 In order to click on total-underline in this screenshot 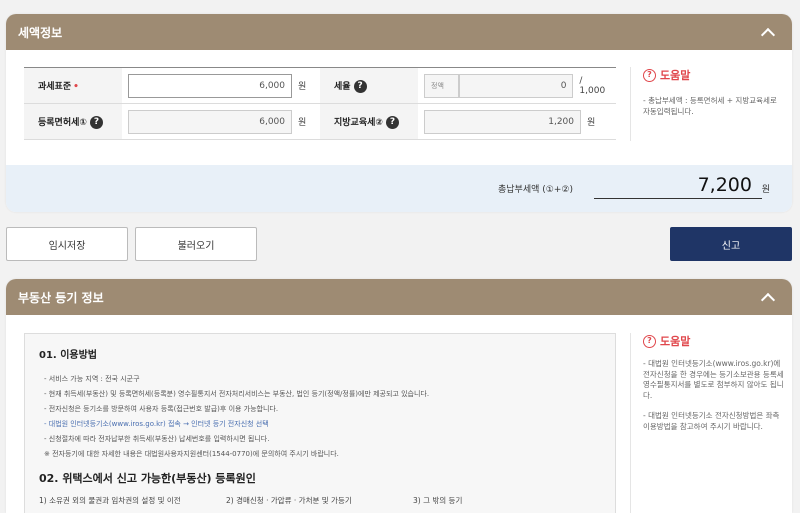, I will do `click(678, 198)`.